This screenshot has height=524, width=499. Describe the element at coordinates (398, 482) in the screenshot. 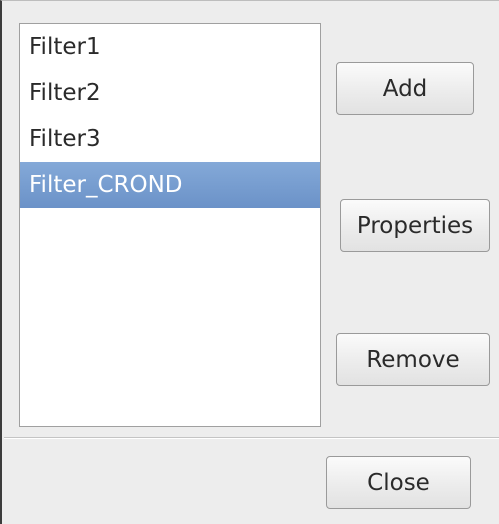

I see `close-button: Close` at that location.